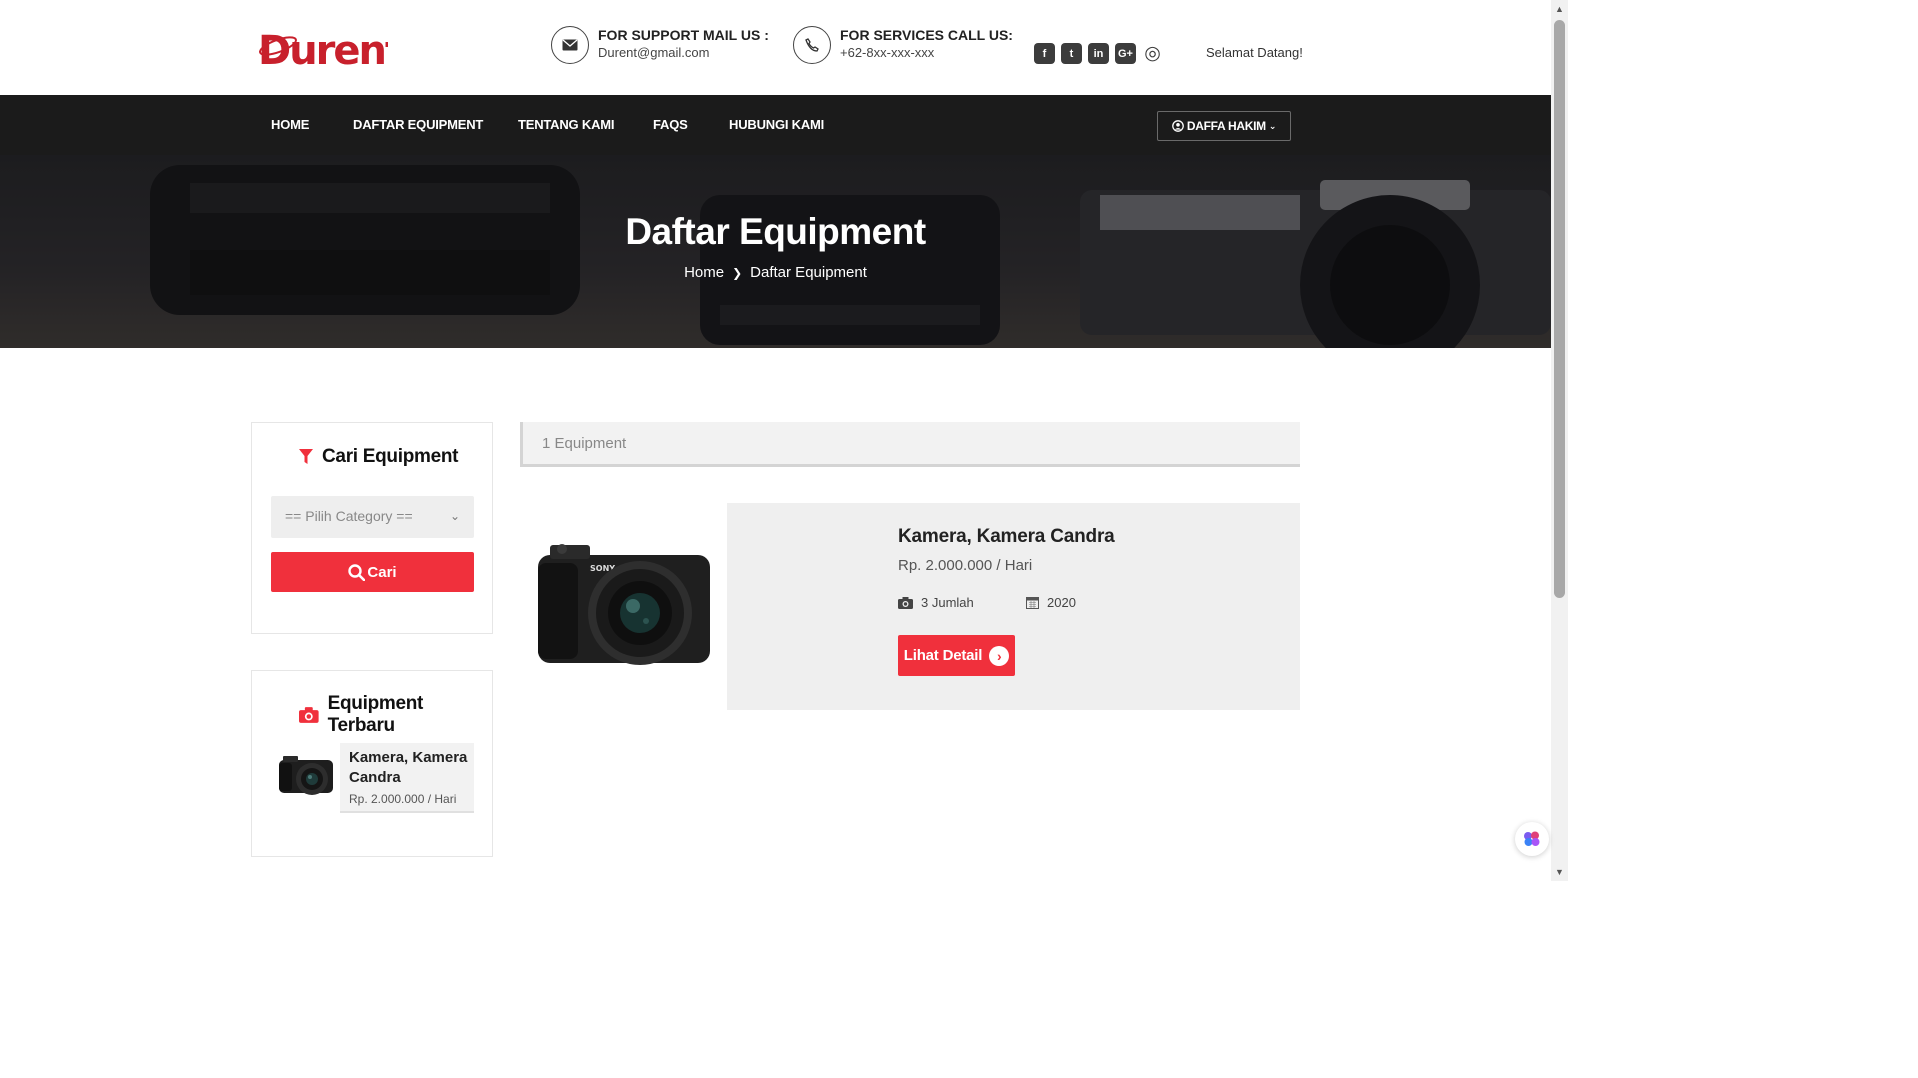 The height and width of the screenshot is (1078, 1918). What do you see at coordinates (357, 572) in the screenshot?
I see `search-icon` at bounding box center [357, 572].